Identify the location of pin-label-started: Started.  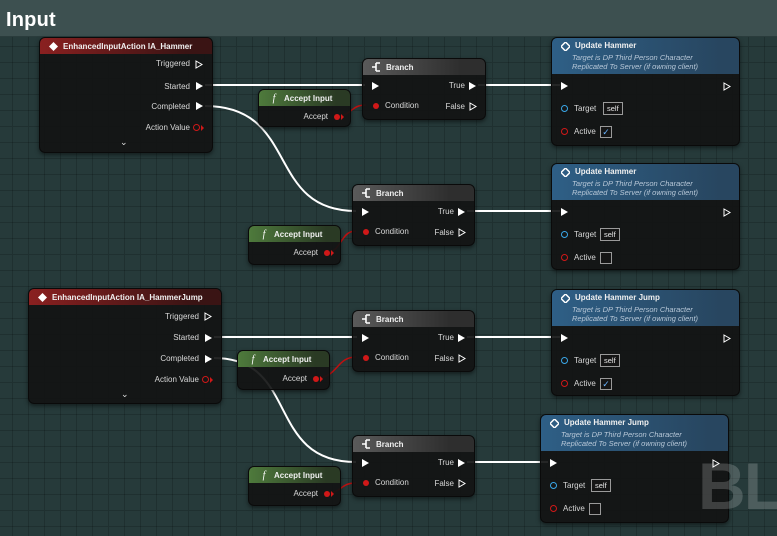
(186, 337).